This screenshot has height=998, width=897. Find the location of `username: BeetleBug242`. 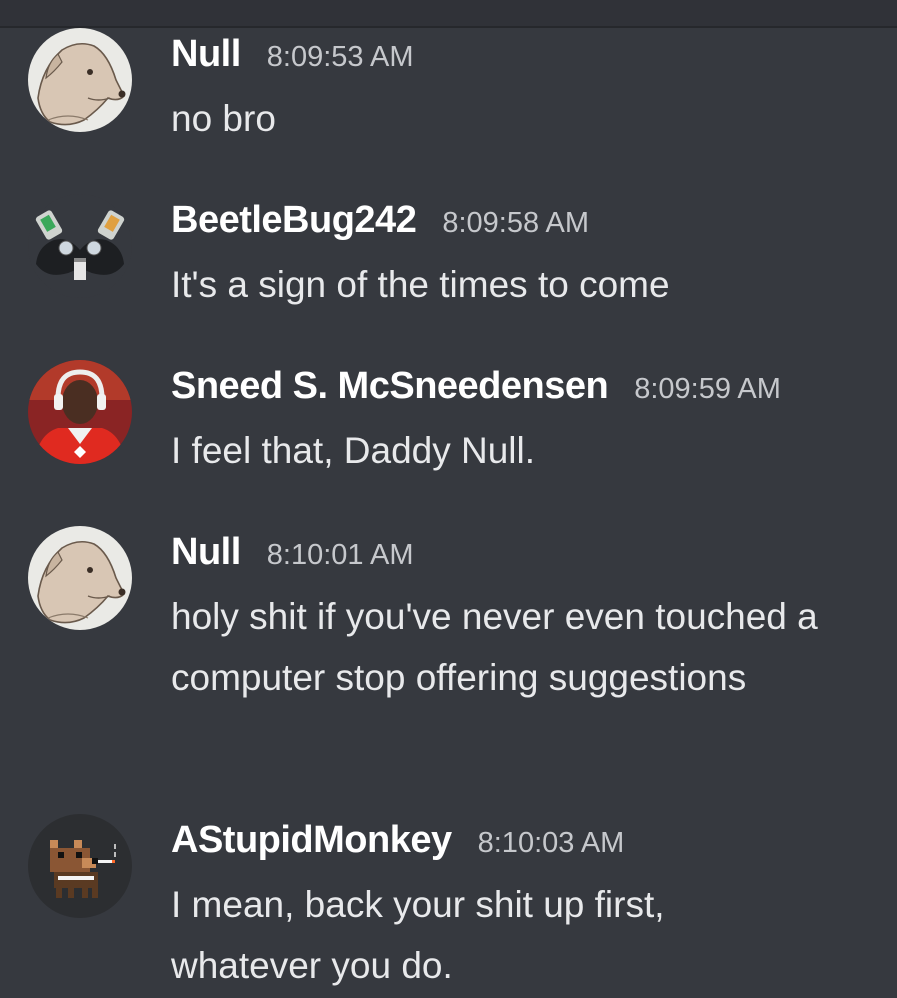

username: BeetleBug242 is located at coordinates (294, 220).